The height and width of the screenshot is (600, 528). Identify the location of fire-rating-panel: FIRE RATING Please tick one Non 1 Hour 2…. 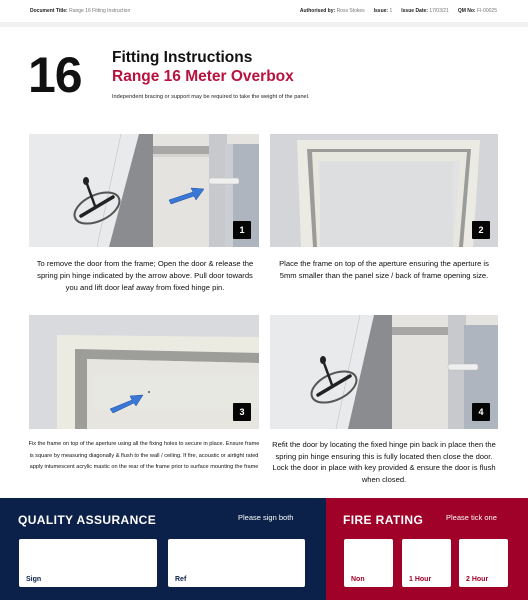
(427, 549).